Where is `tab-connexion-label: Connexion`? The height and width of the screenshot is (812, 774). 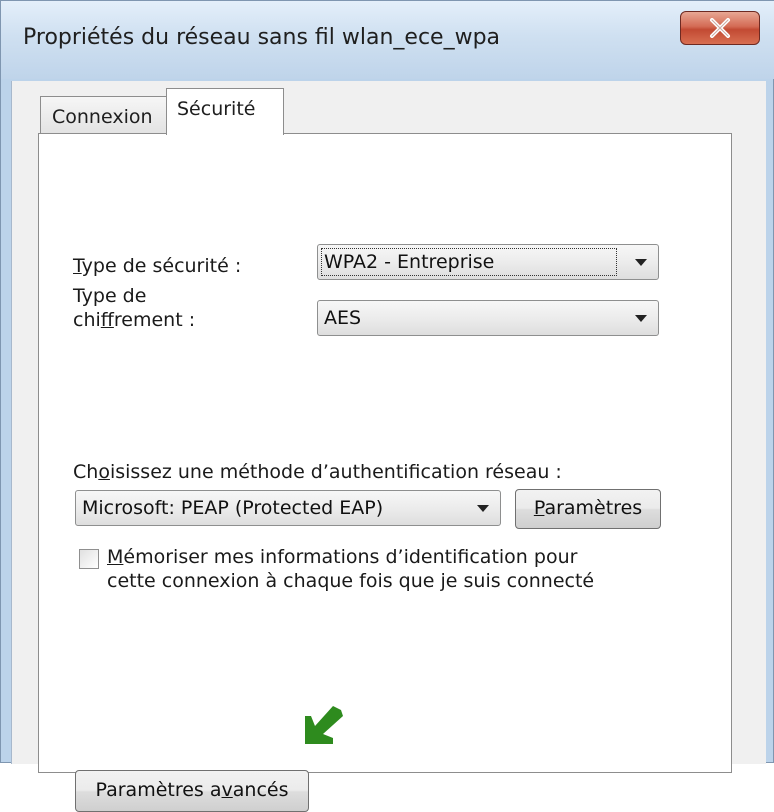
tab-connexion-label: Connexion is located at coordinates (102, 117).